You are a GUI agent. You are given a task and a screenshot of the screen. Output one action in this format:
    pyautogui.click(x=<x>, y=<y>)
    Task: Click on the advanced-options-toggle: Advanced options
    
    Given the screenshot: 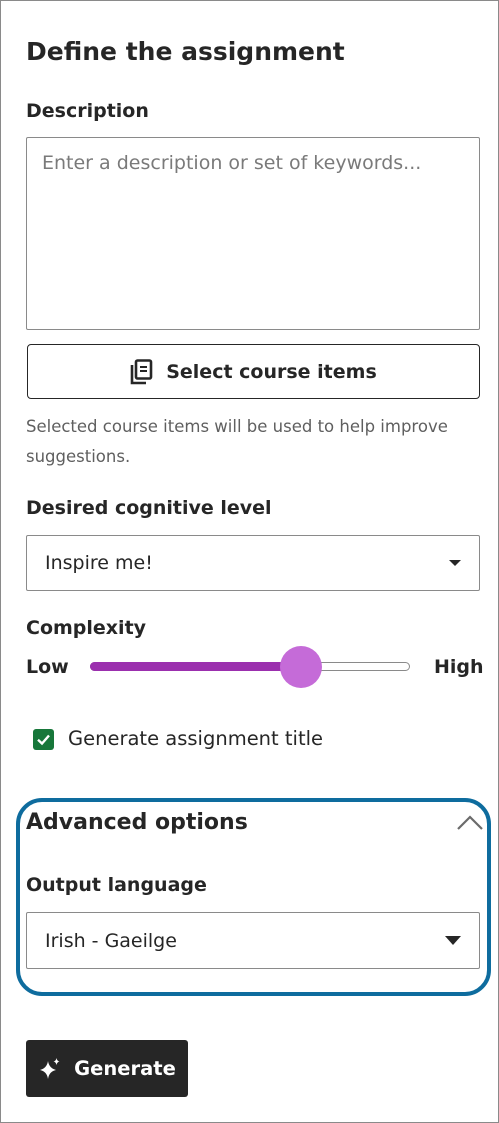 What is the action you would take?
    pyautogui.click(x=137, y=822)
    